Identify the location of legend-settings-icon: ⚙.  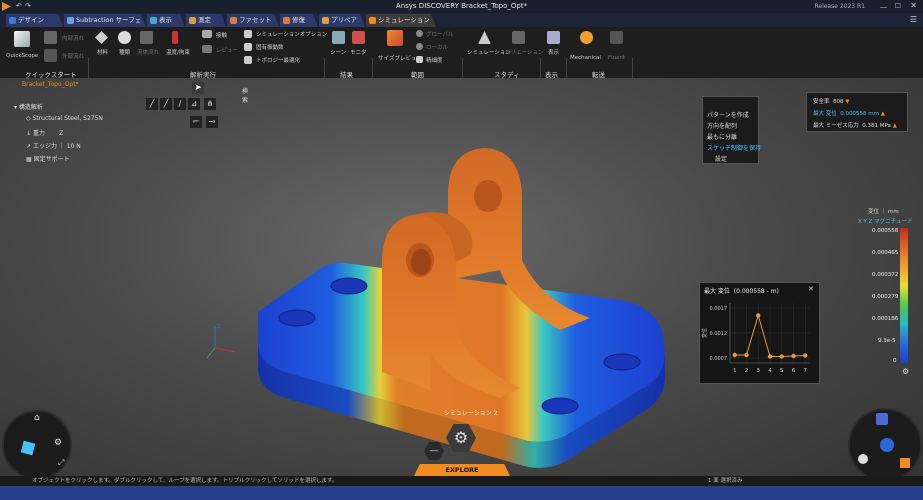
(905, 371).